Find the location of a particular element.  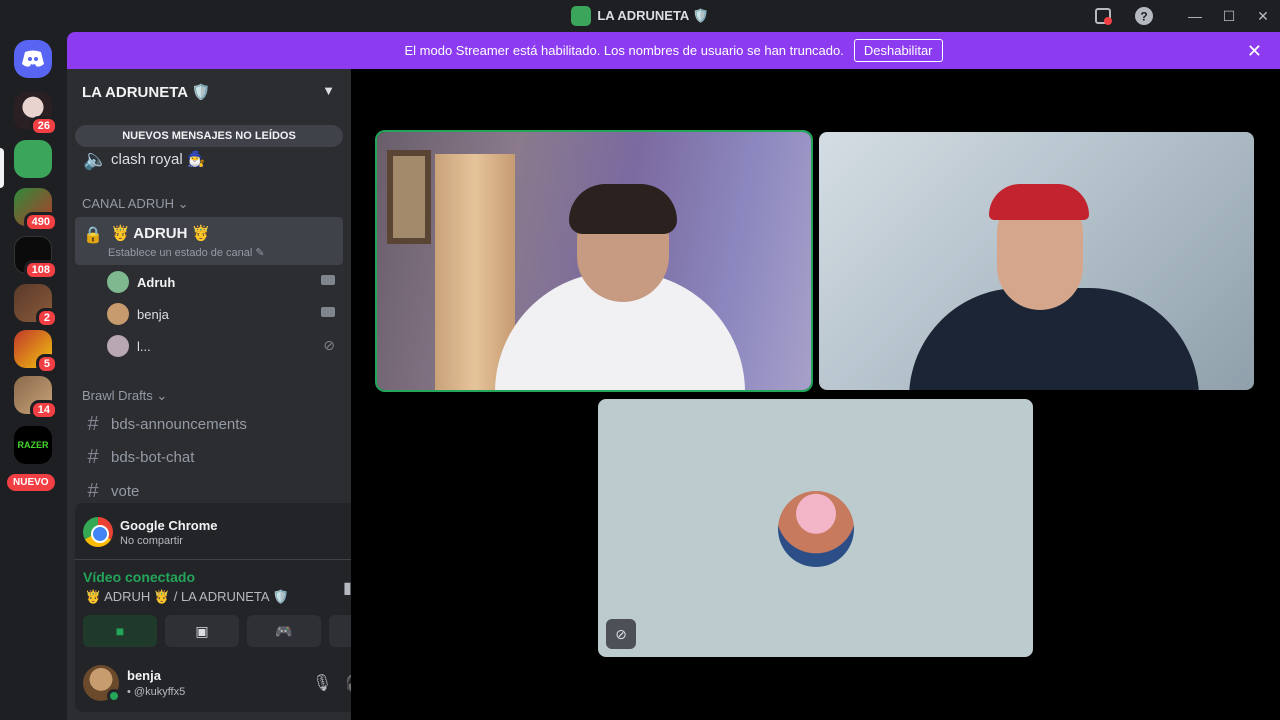

voice-member-adruh: Adruh is located at coordinates (221, 282).